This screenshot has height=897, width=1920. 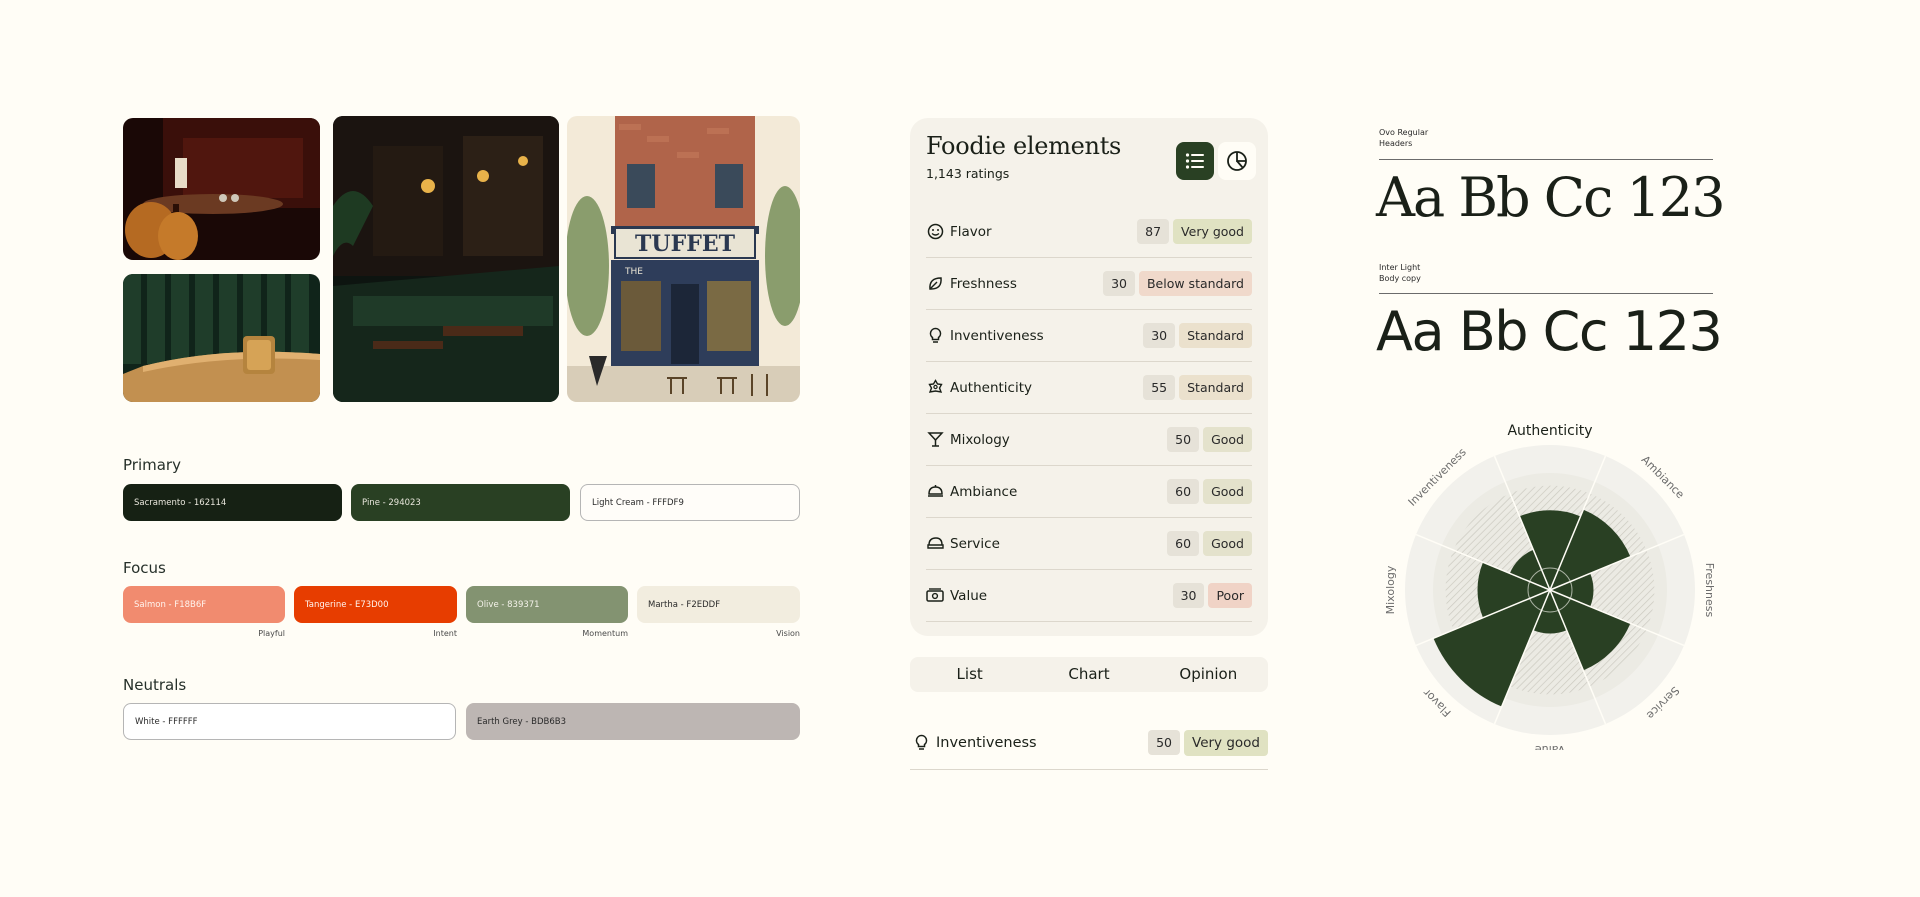 What do you see at coordinates (1403, 138) in the screenshot?
I see `serif-font-meta: Ovo Regular Headers` at bounding box center [1403, 138].